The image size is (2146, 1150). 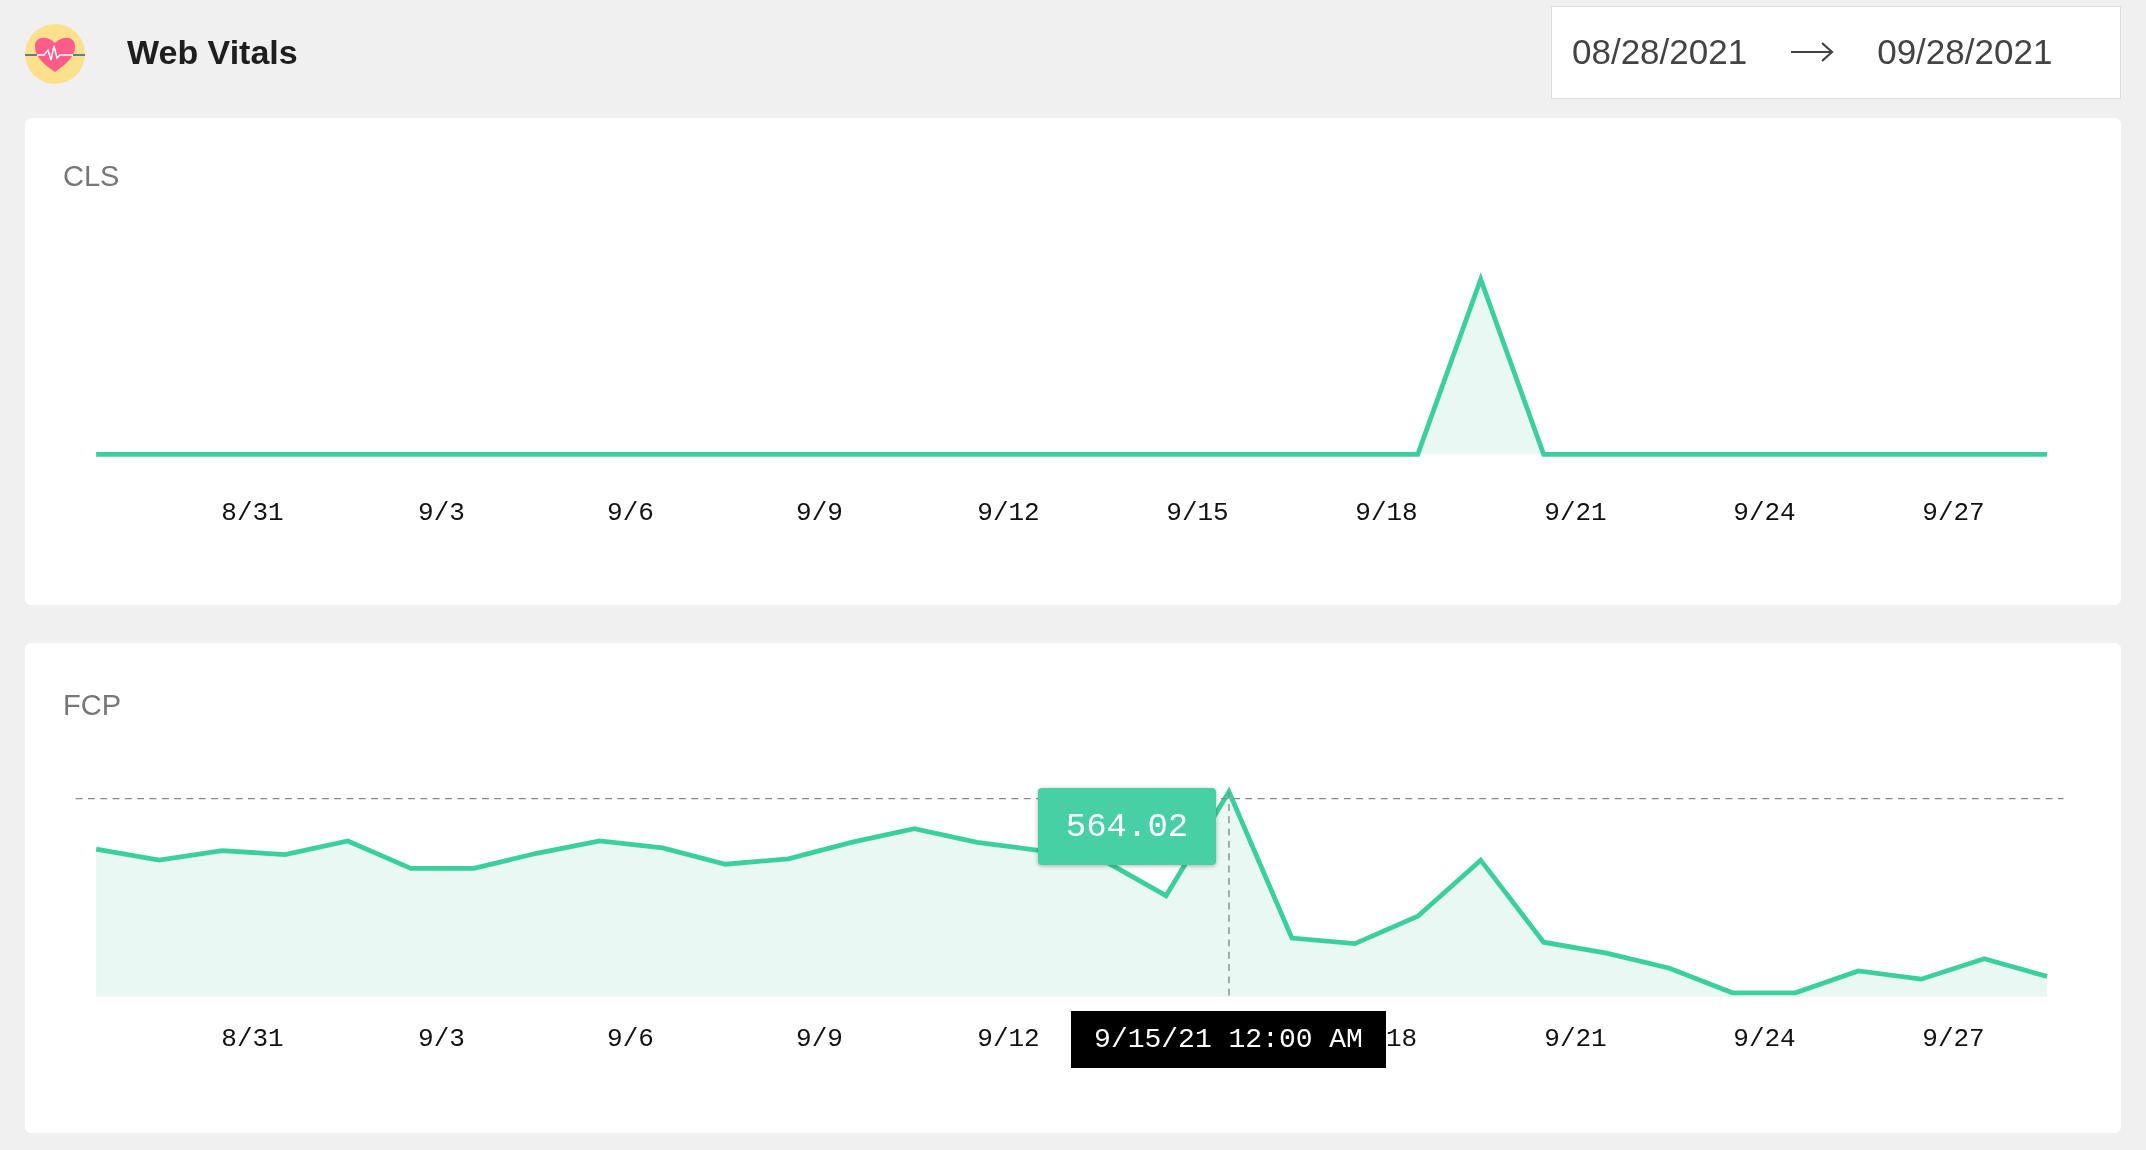 I want to click on end-date: 09/28/2021, so click(x=1965, y=52).